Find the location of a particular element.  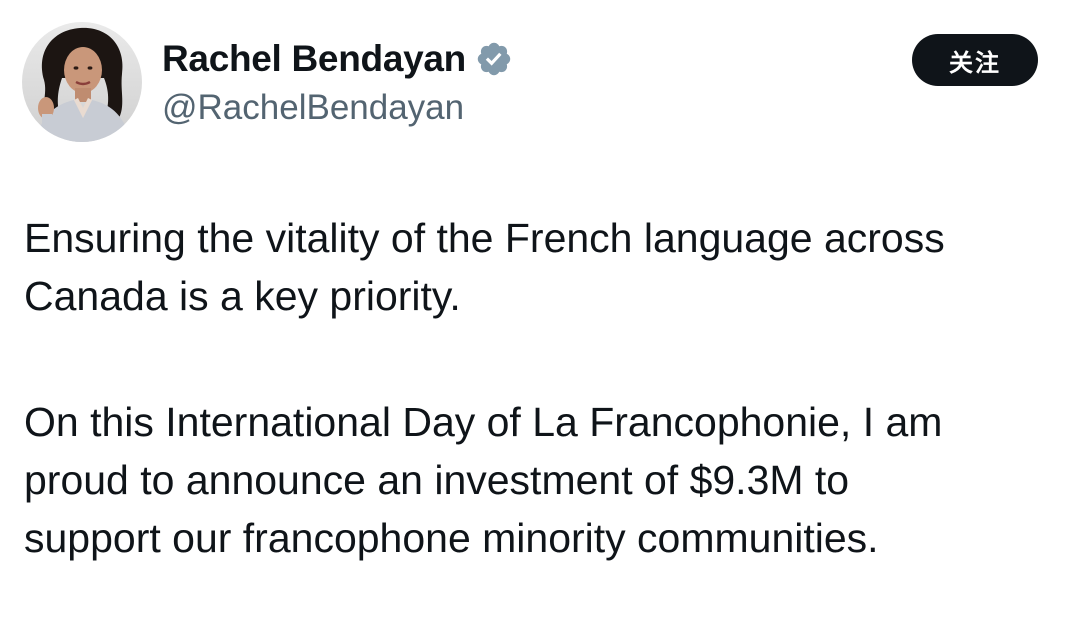

author-name-row: Rachel Bendayan is located at coordinates (337, 59).